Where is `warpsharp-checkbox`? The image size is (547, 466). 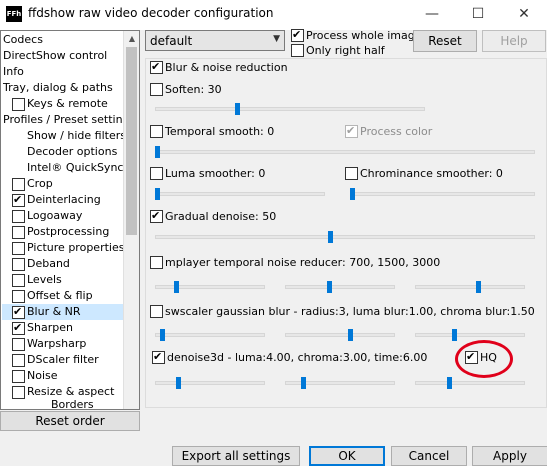
warpsharp-checkbox is located at coordinates (18, 344).